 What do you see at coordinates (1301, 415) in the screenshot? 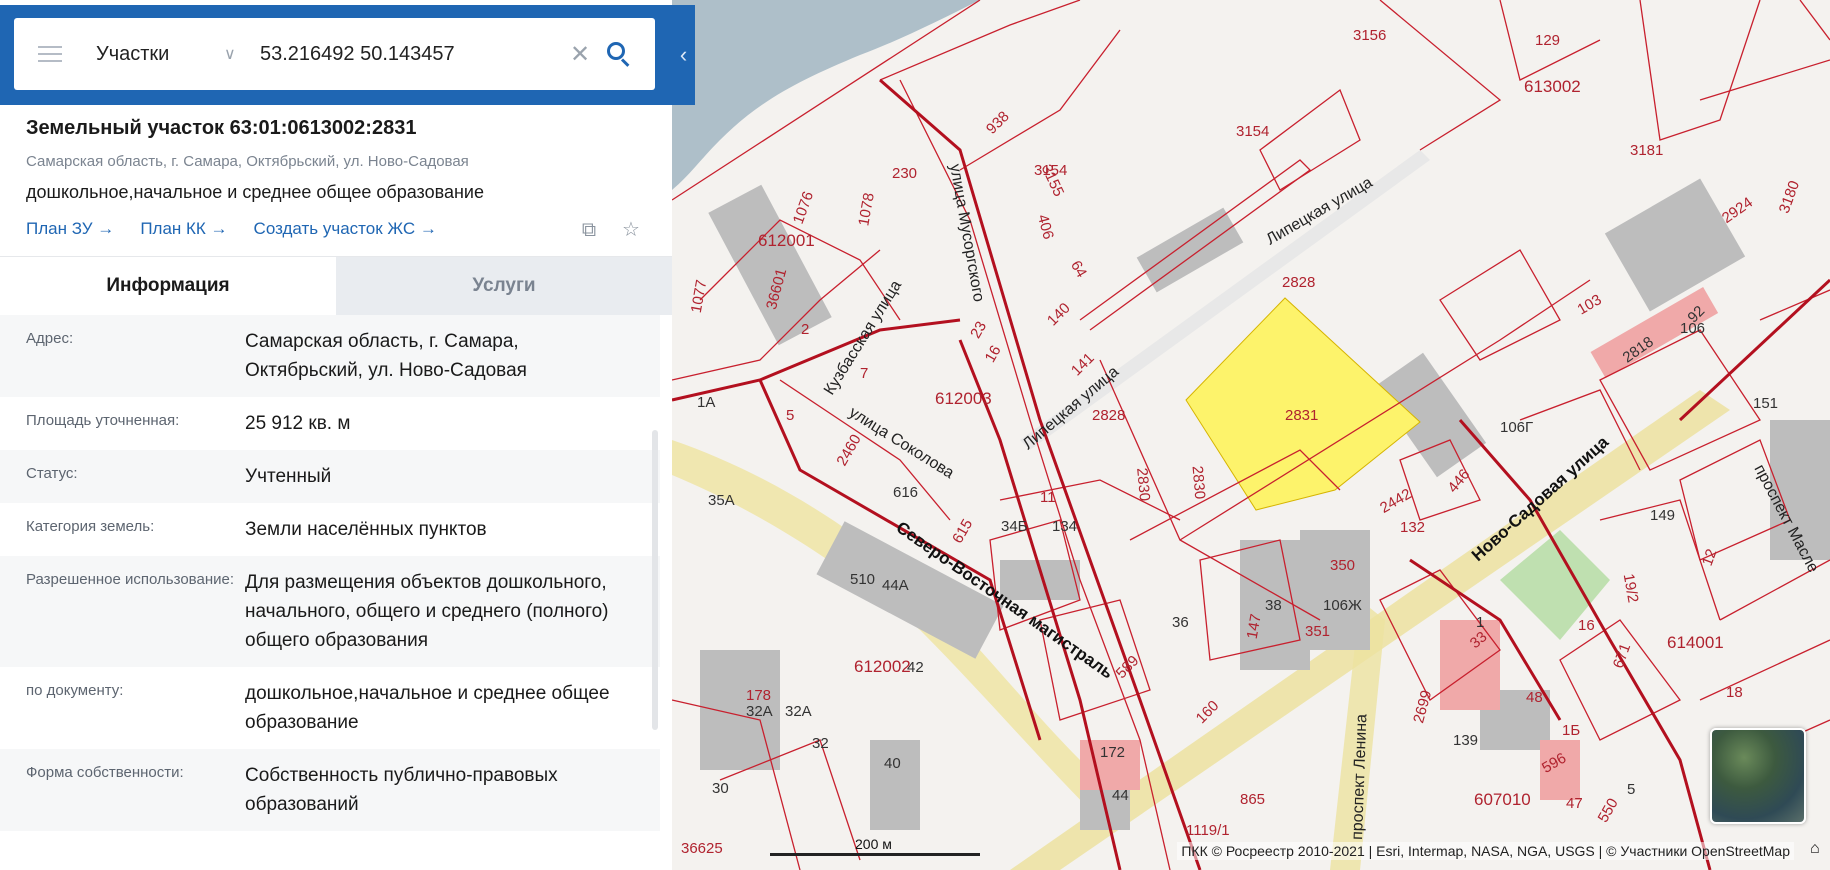
I see `selected-parcel-label: 2831` at bounding box center [1301, 415].